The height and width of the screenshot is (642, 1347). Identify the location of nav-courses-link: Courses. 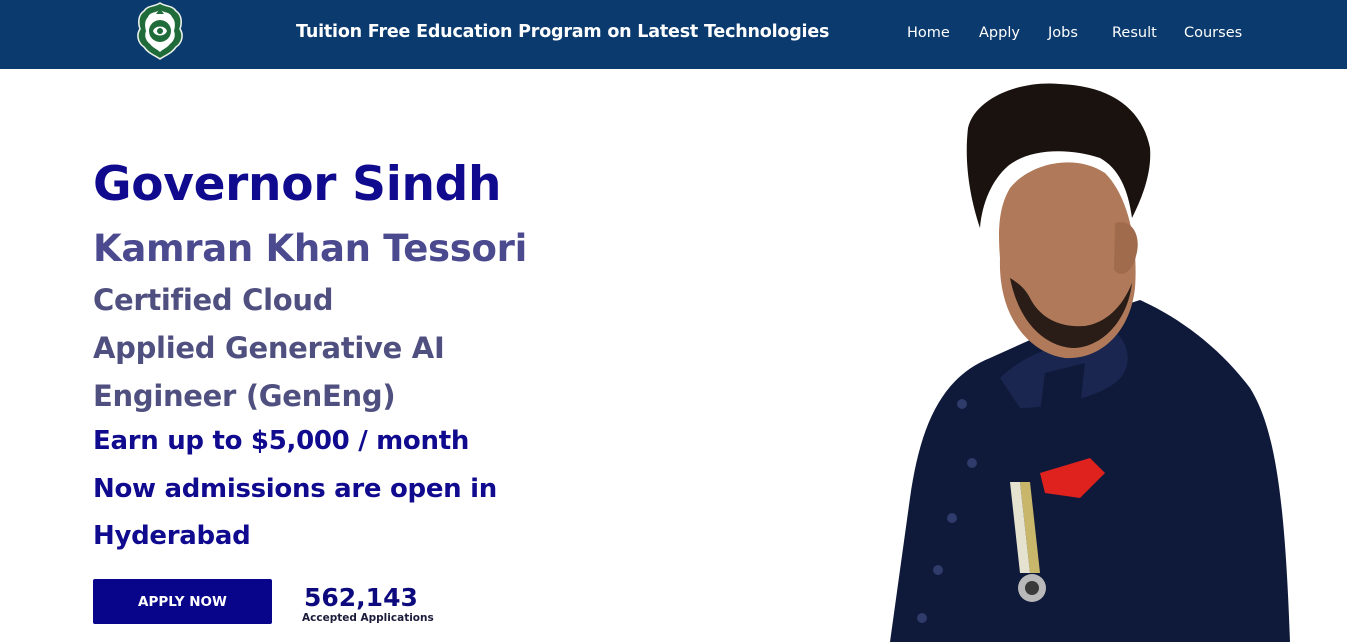
(1213, 33).